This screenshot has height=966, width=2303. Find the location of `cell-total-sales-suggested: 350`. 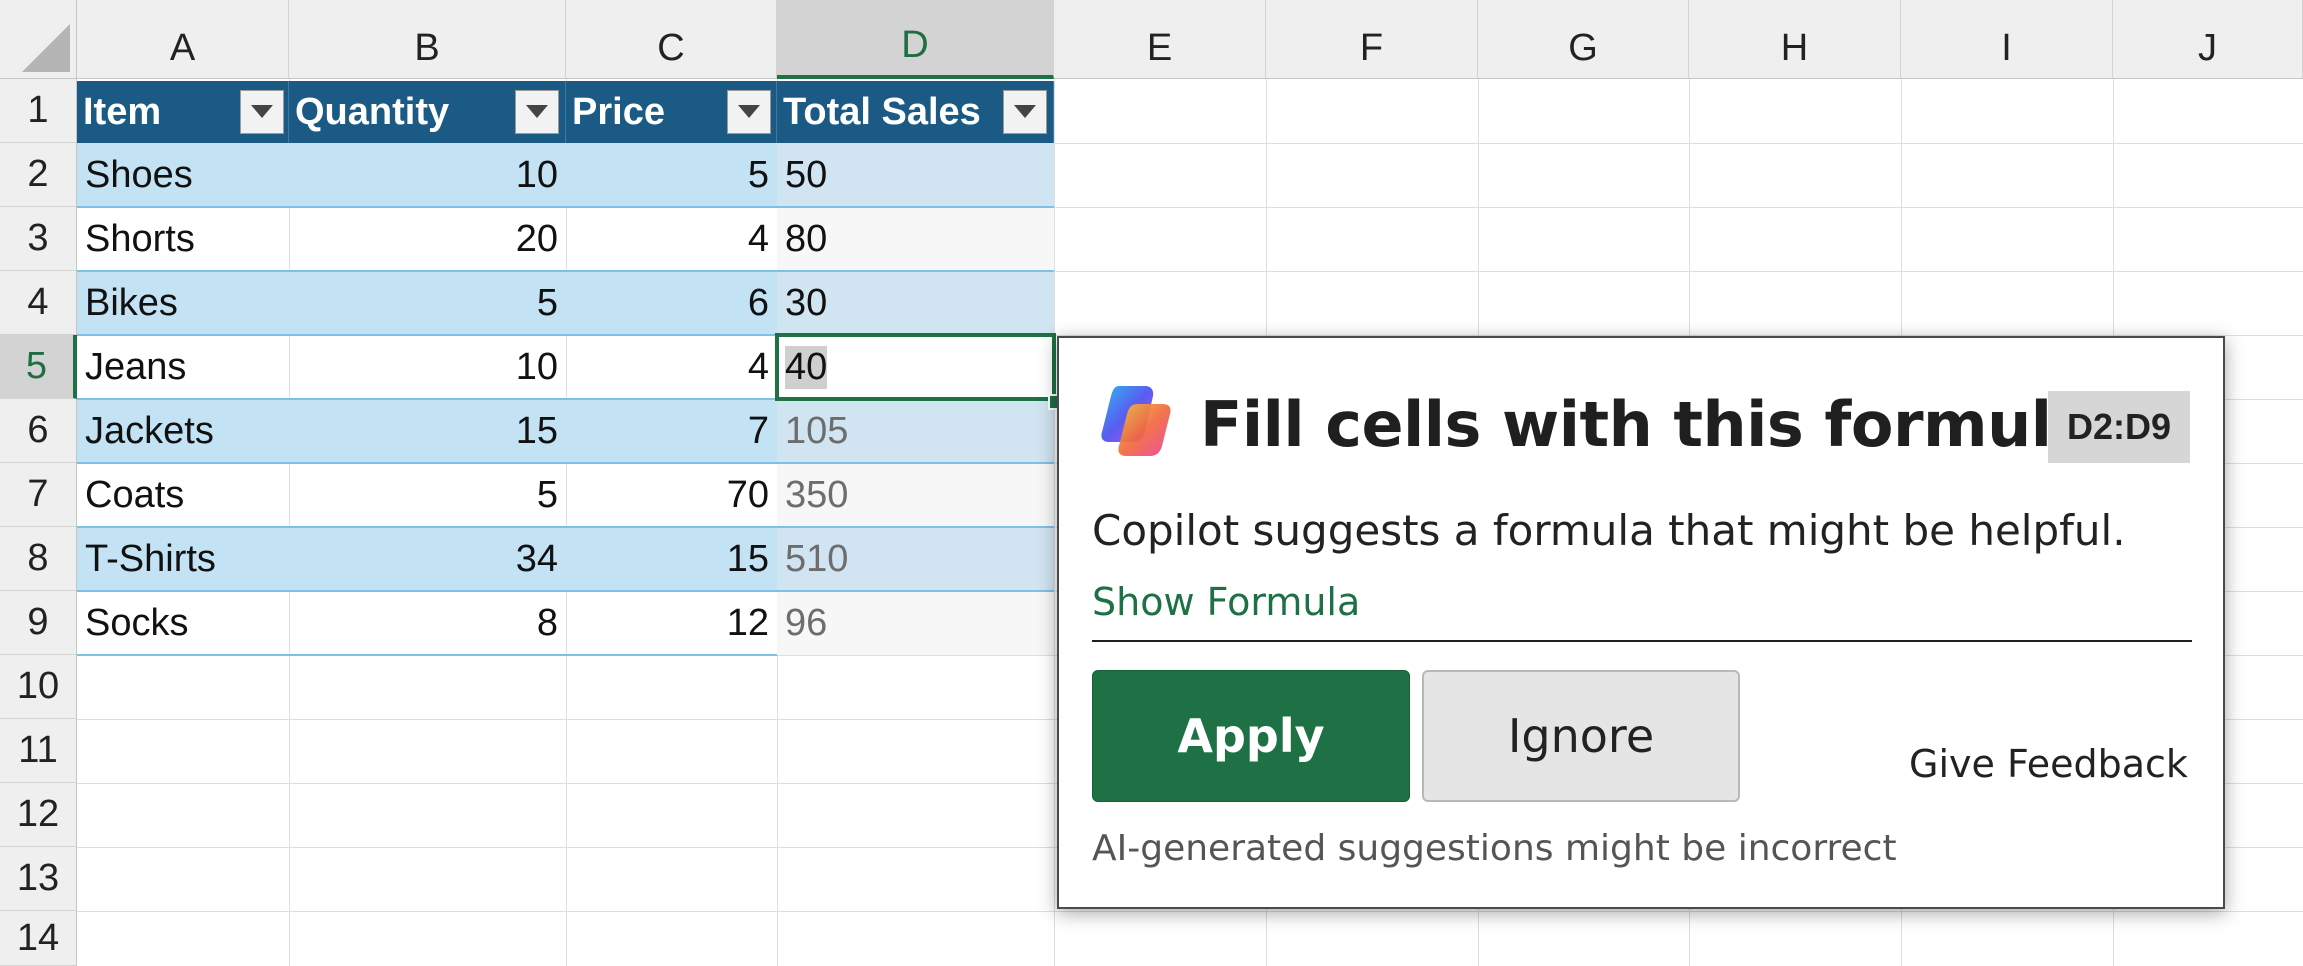

cell-total-sales-suggested: 350 is located at coordinates (915, 495).